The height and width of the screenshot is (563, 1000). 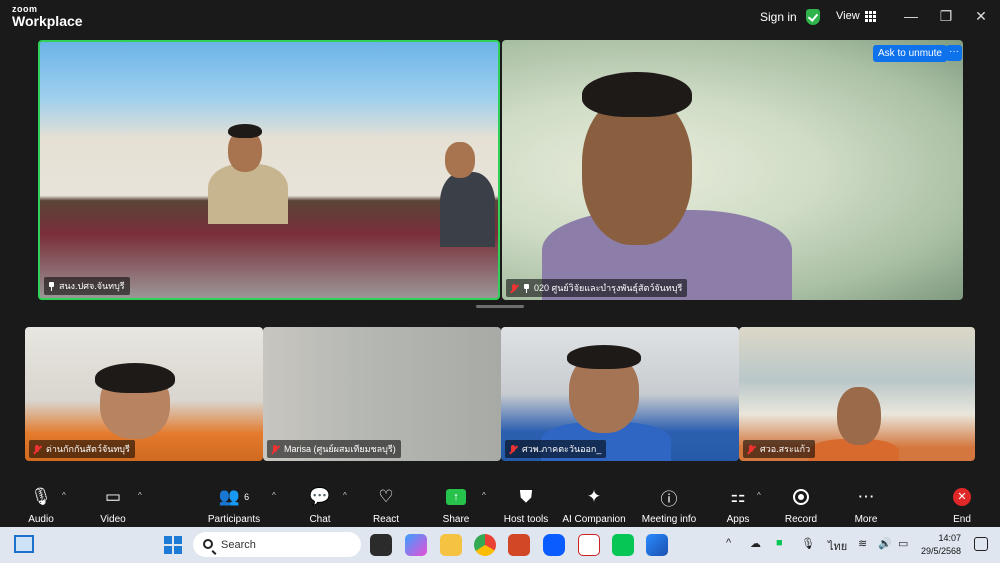 I want to click on apps-button: ⚏ Apps, so click(x=738, y=505).